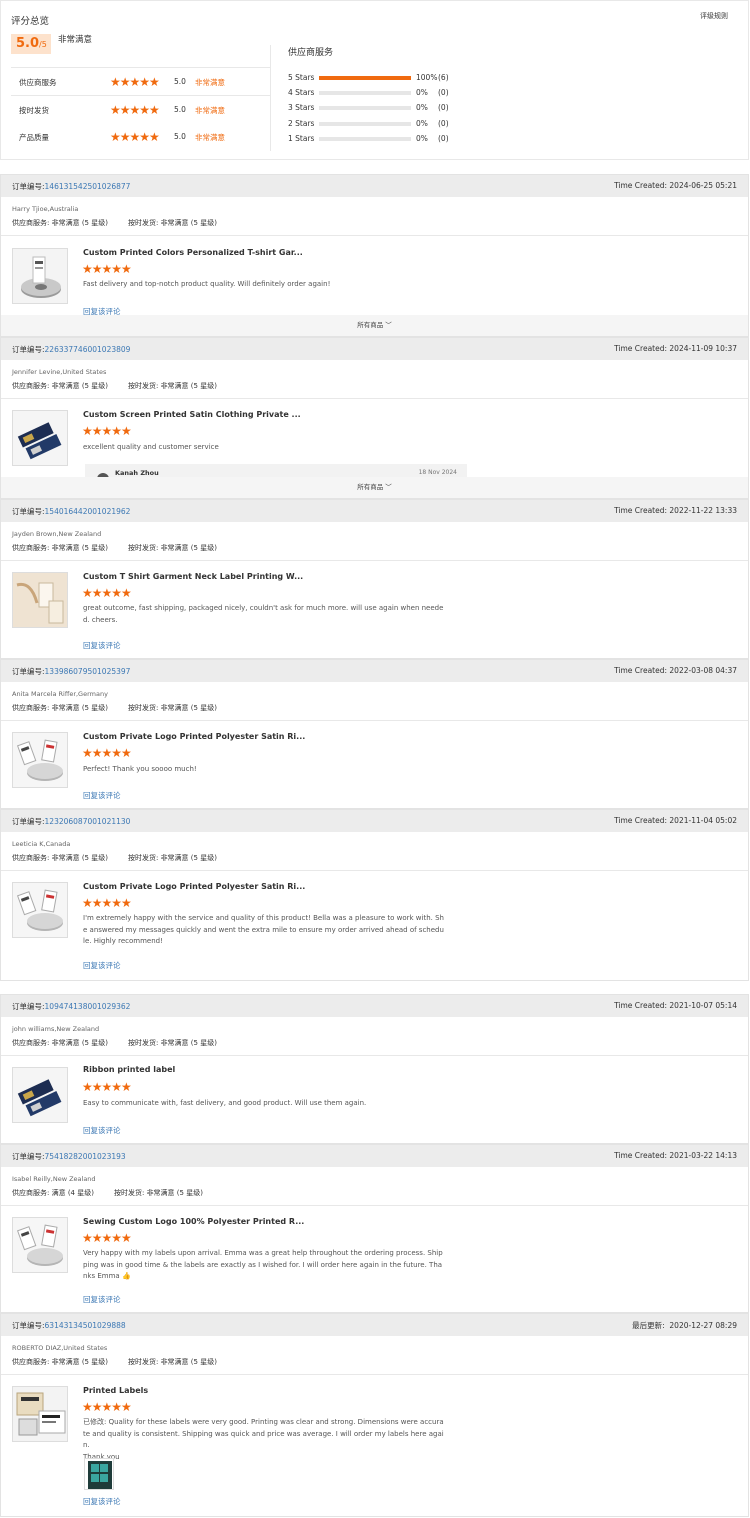  I want to click on review-time: Time Created: 2021-03-22 14:13, so click(675, 1155).